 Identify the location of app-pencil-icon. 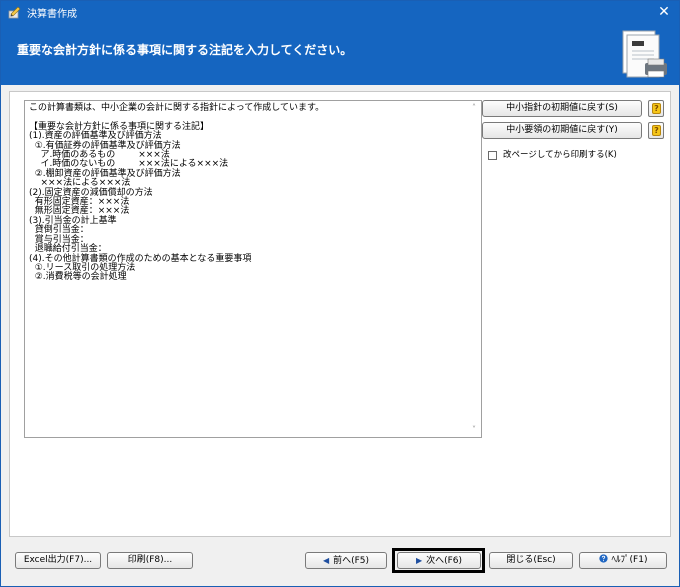
(14, 12).